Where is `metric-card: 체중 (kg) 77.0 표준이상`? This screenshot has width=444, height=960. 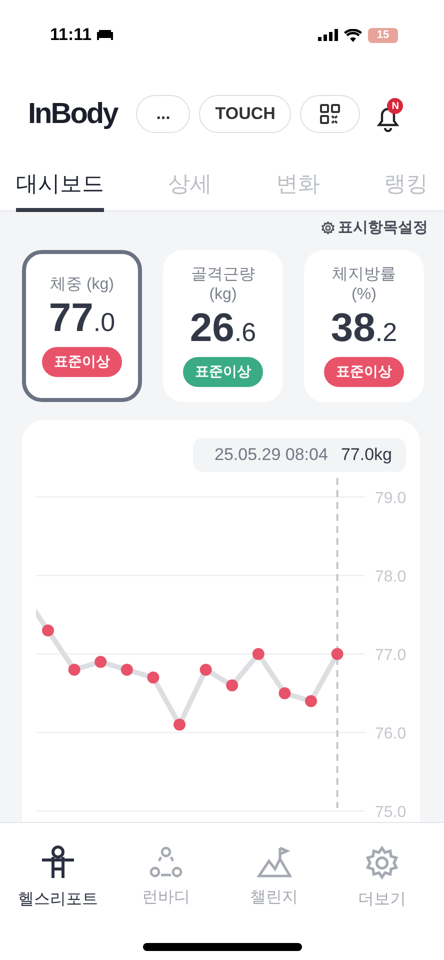
metric-card: 체중 (kg) 77.0 표준이상 is located at coordinates (82, 326).